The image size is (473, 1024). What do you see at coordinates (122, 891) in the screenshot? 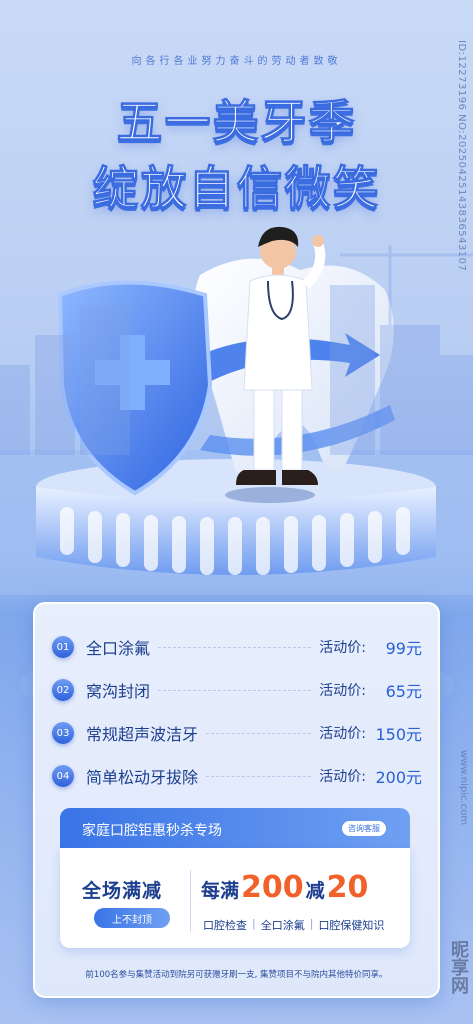
I see `full-reduction-label: 全场满减` at bounding box center [122, 891].